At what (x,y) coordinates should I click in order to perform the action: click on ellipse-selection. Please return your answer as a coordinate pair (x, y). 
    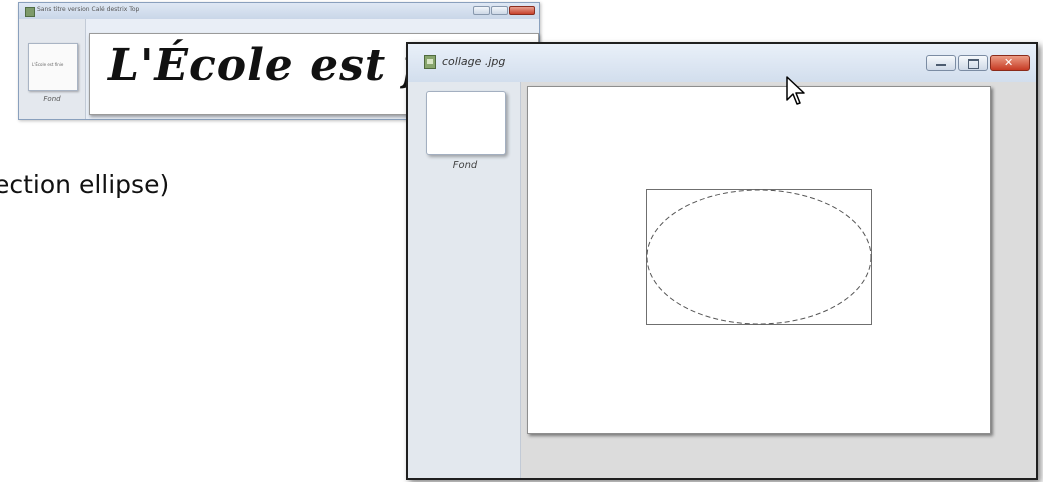
    Looking at the image, I should click on (759, 257).